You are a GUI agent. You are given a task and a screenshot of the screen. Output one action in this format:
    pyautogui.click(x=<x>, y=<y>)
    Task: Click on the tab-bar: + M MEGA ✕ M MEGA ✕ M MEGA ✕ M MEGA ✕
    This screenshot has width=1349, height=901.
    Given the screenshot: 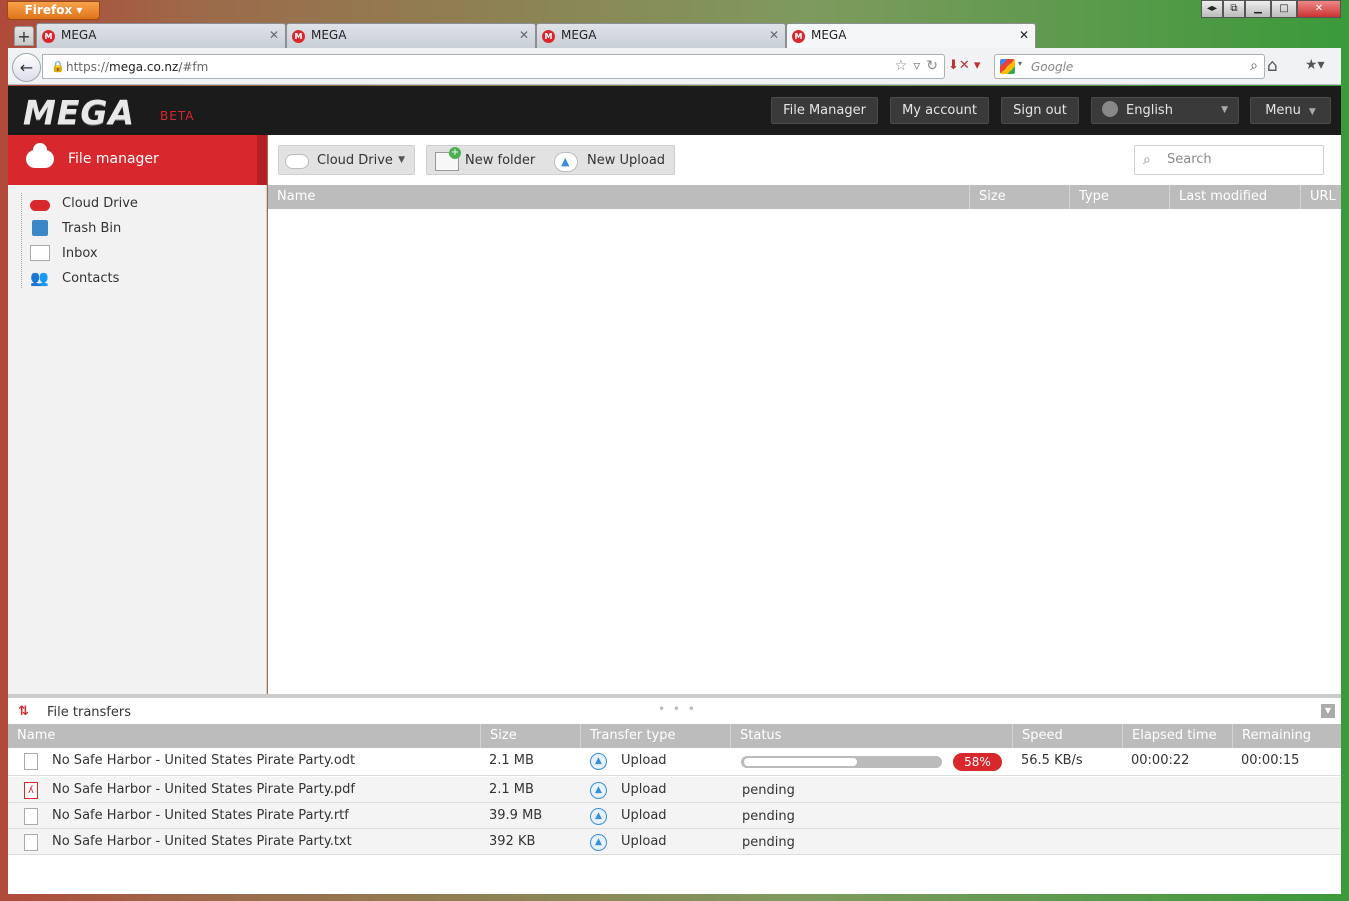 What is the action you would take?
    pyautogui.click(x=674, y=35)
    